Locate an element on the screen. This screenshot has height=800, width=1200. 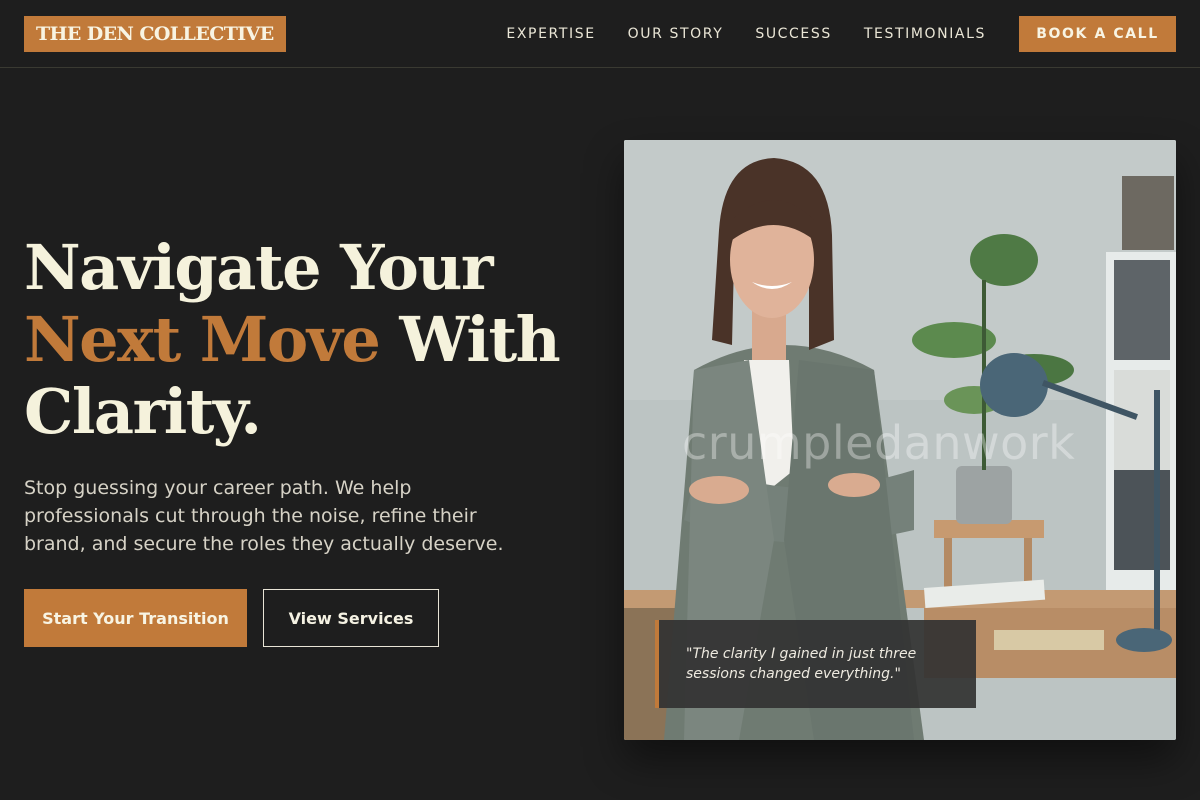
nav-link-expertise: EXPERTISE is located at coordinates (550, 34).